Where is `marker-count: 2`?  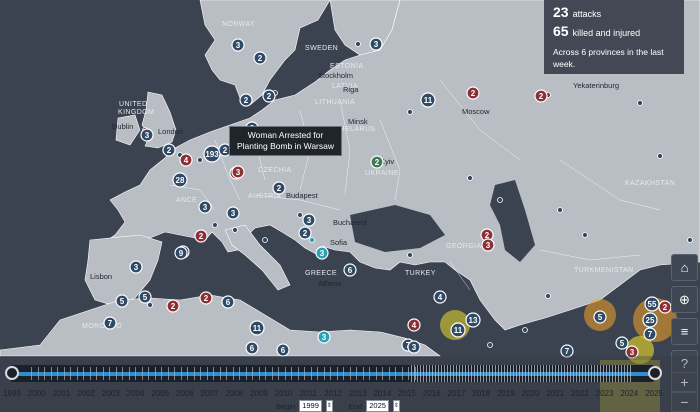 marker-count: 2 is located at coordinates (225, 150).